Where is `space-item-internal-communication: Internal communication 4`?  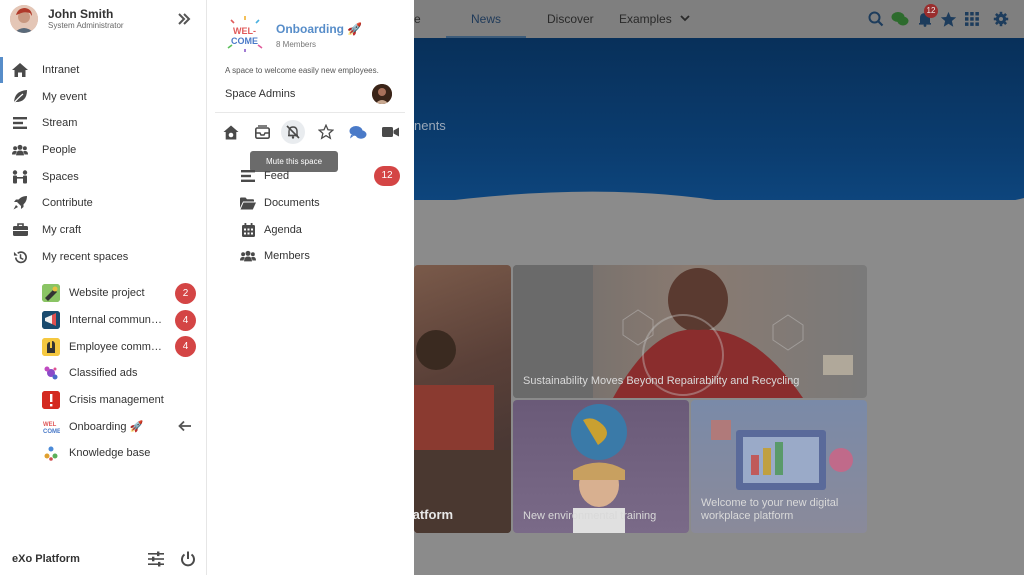
space-item-internal-communication: Internal communication 4 is located at coordinates (103, 320).